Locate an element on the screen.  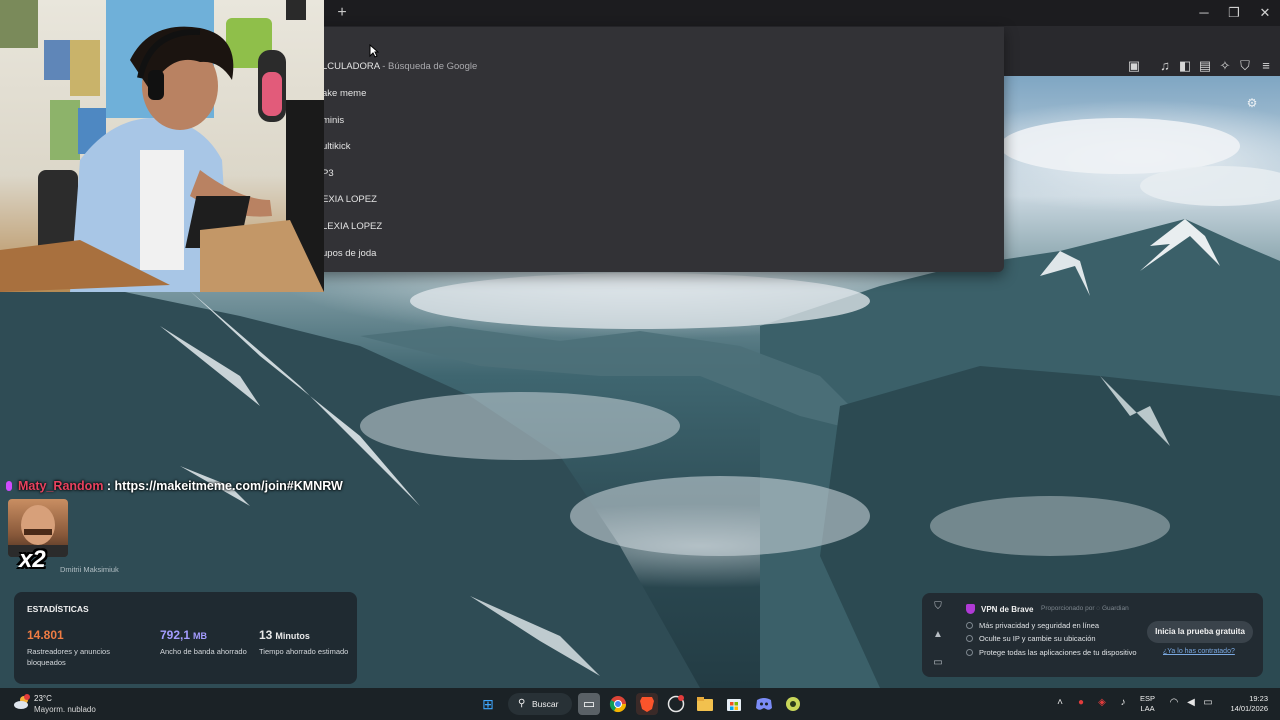
vpn-logo-icon is located at coordinates (970, 609).